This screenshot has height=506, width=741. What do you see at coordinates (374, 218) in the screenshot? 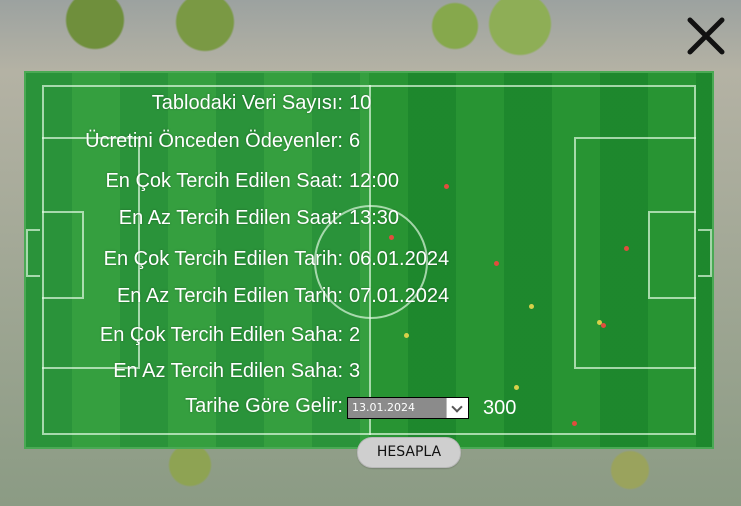
I see `stat-value: 13:30` at bounding box center [374, 218].